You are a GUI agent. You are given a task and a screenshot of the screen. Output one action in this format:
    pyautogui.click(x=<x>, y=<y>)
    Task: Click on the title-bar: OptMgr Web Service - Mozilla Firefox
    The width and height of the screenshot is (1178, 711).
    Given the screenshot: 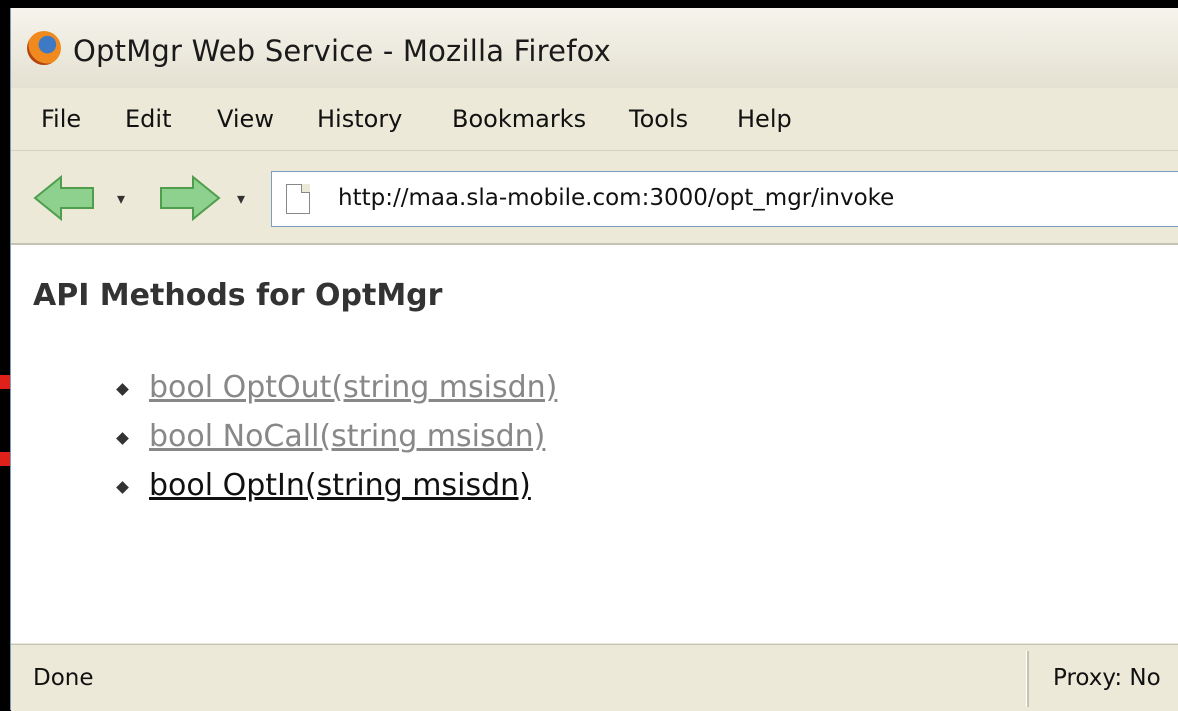 What is the action you would take?
    pyautogui.click(x=594, y=48)
    